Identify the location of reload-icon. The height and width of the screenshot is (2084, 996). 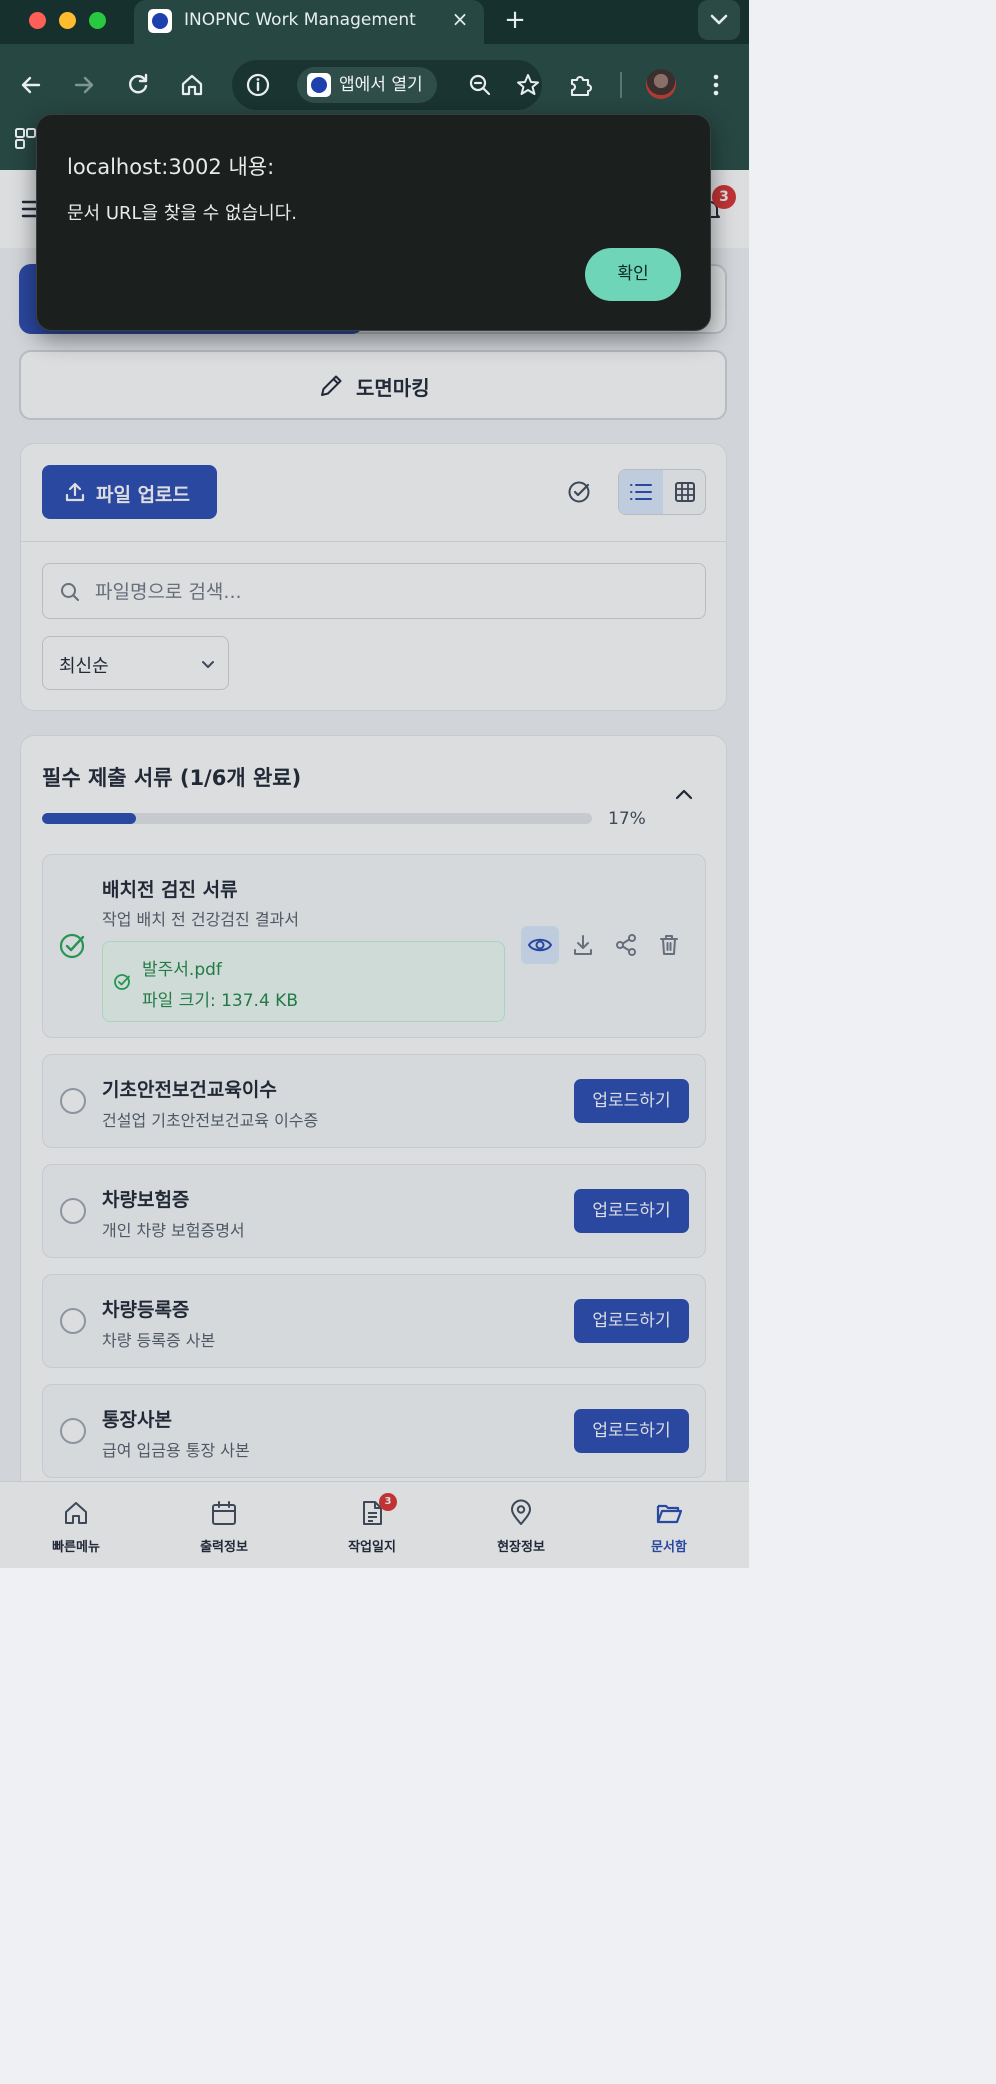
(138, 83).